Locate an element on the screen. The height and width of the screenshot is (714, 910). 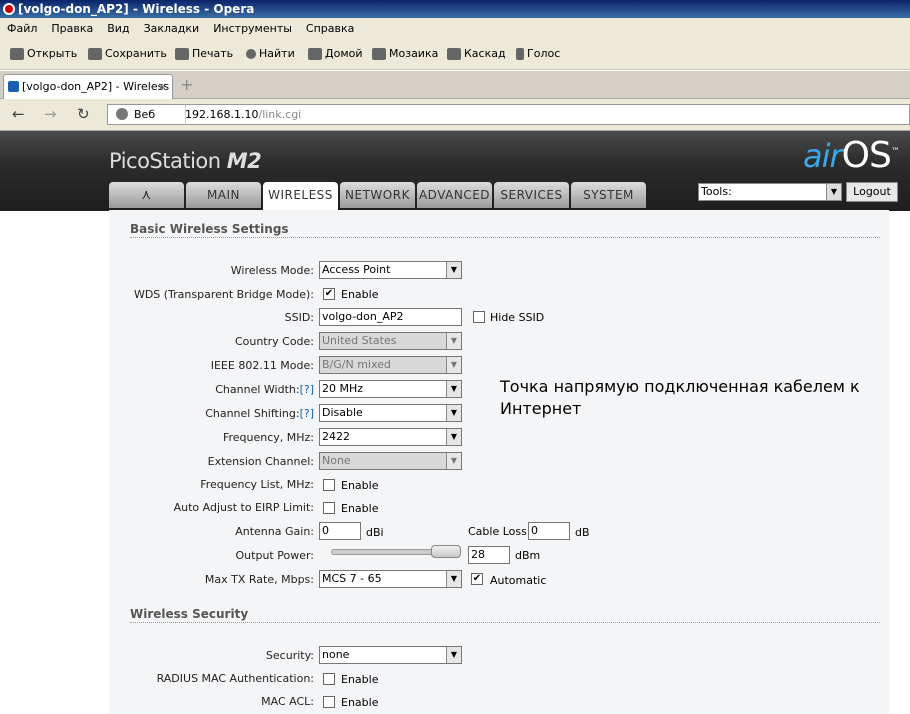
back-arrow-icon: ← is located at coordinates (18, 114).